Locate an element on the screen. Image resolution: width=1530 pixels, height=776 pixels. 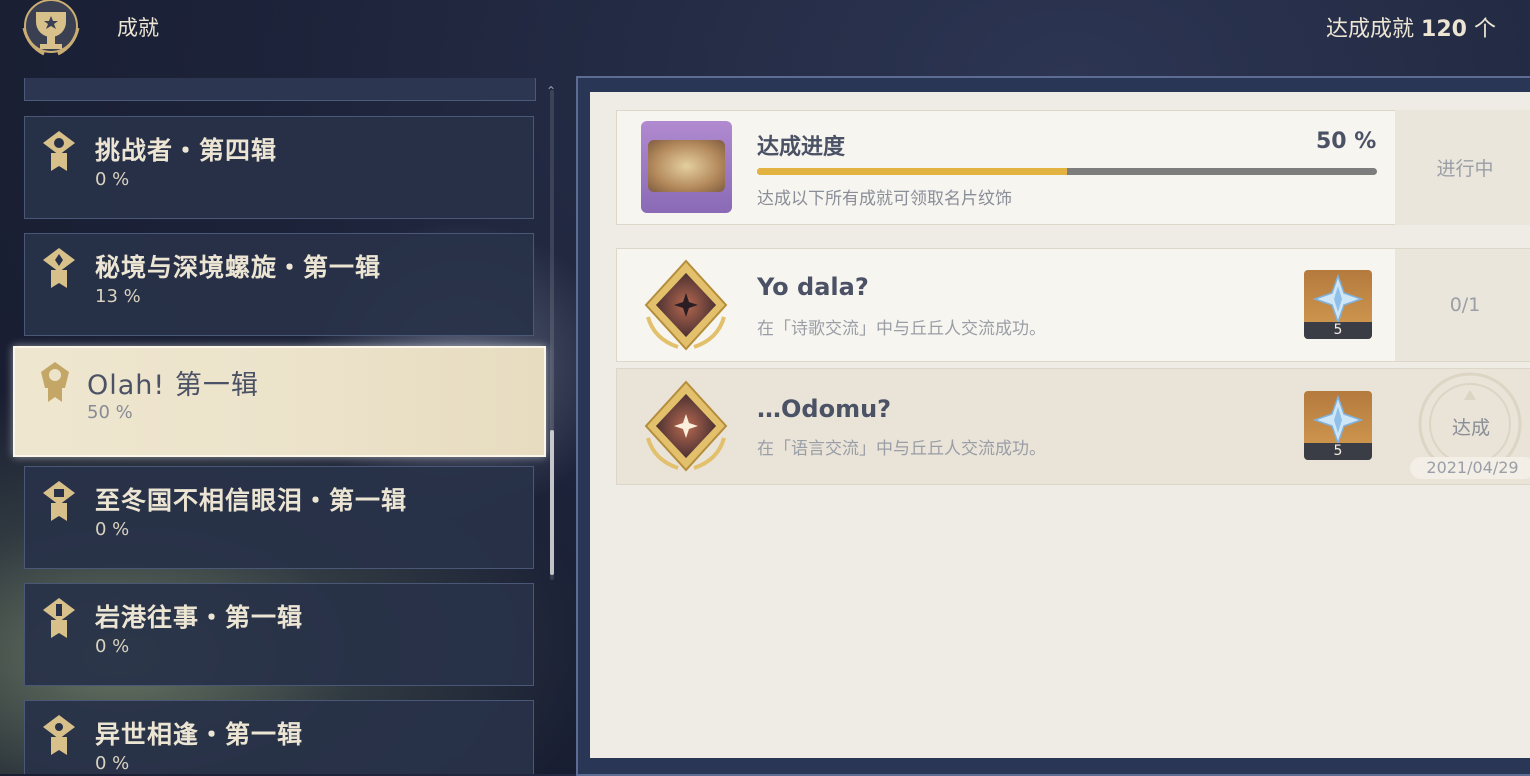
category-name: 挑战者・第四辑 is located at coordinates (186, 150).